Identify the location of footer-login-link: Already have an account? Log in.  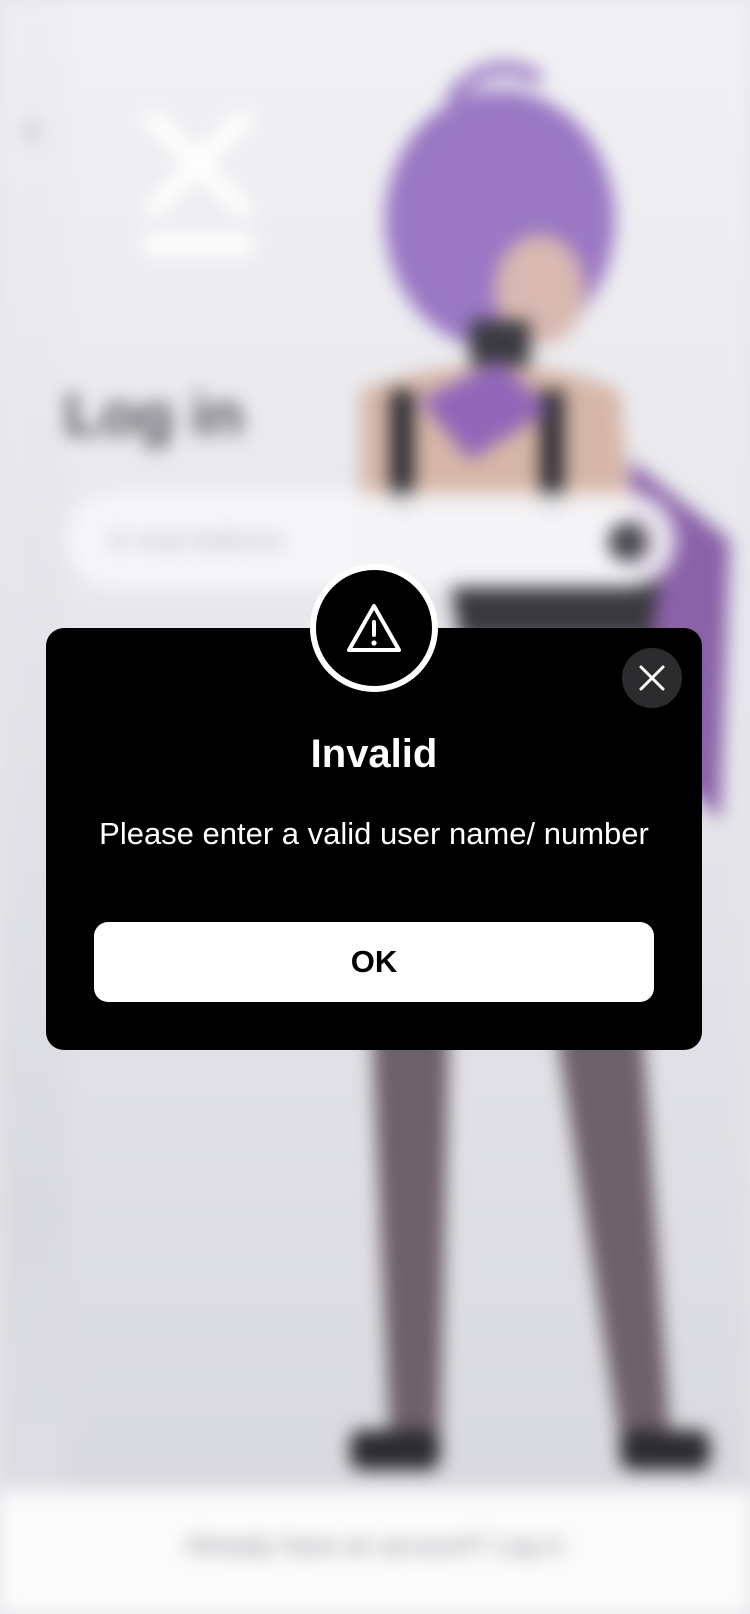
(375, 1545).